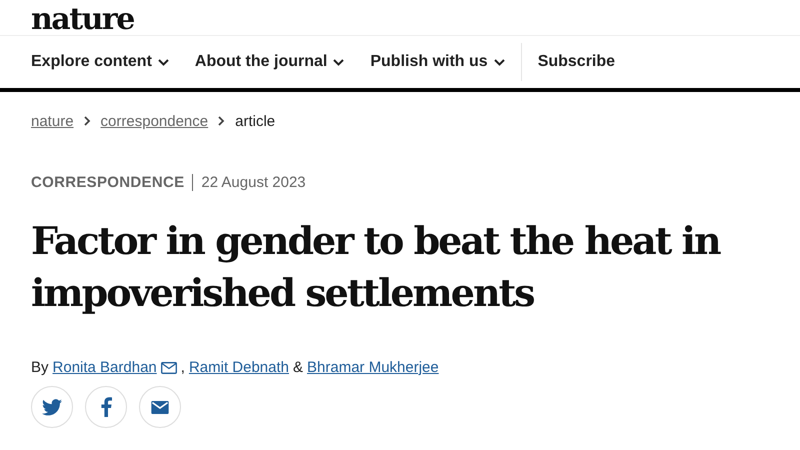 The height and width of the screenshot is (450, 800). Describe the element at coordinates (437, 62) in the screenshot. I see `nav-link: Publish with us` at that location.